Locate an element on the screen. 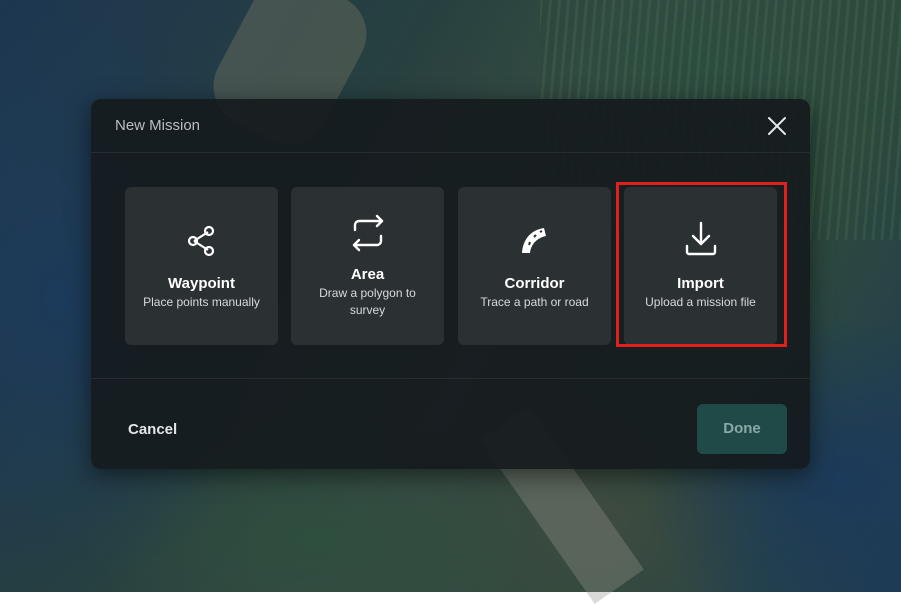 Image resolution: width=901 pixels, height=604 pixels. option-description: Trace a path or road is located at coordinates (534, 302).